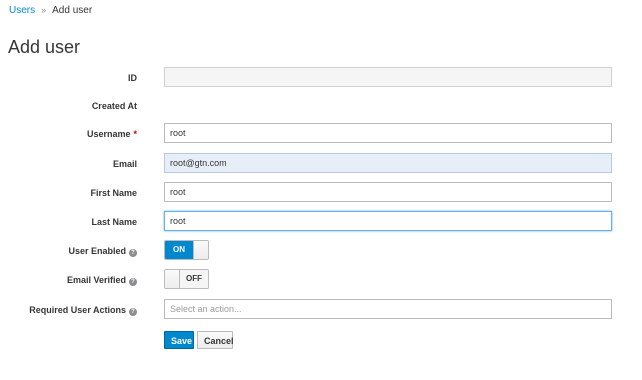 This screenshot has width=642, height=380. Describe the element at coordinates (388, 133) in the screenshot. I see `username-field` at that location.